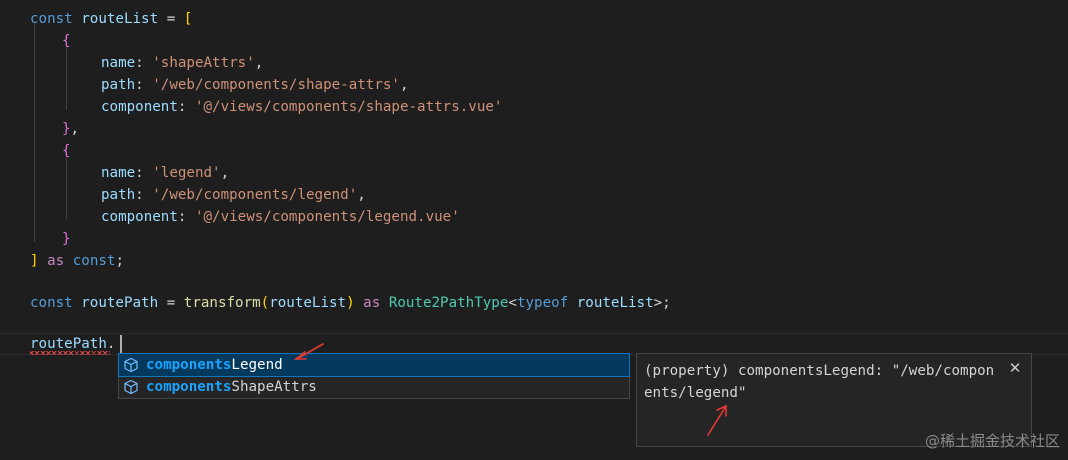  What do you see at coordinates (71, 129) in the screenshot?
I see `code-line-6: },` at bounding box center [71, 129].